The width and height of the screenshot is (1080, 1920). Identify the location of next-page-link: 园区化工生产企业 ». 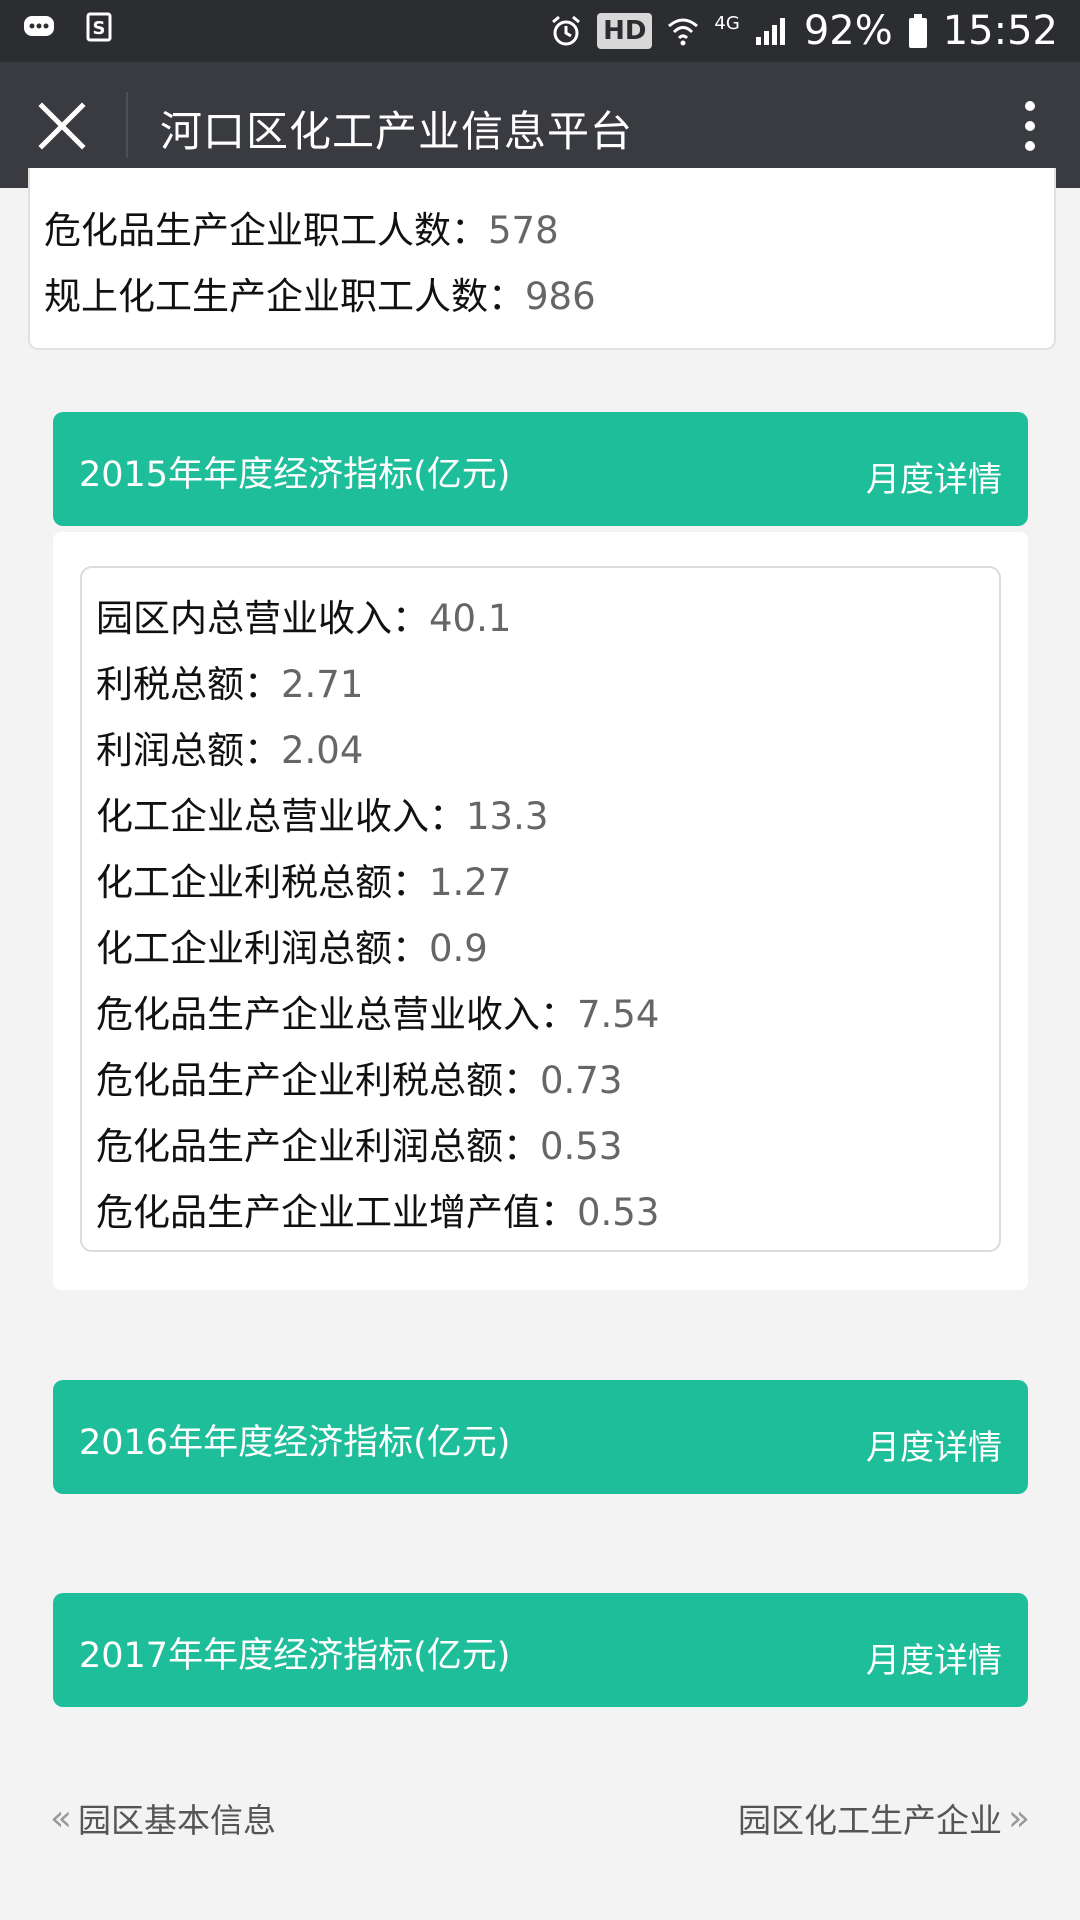
(884, 1818).